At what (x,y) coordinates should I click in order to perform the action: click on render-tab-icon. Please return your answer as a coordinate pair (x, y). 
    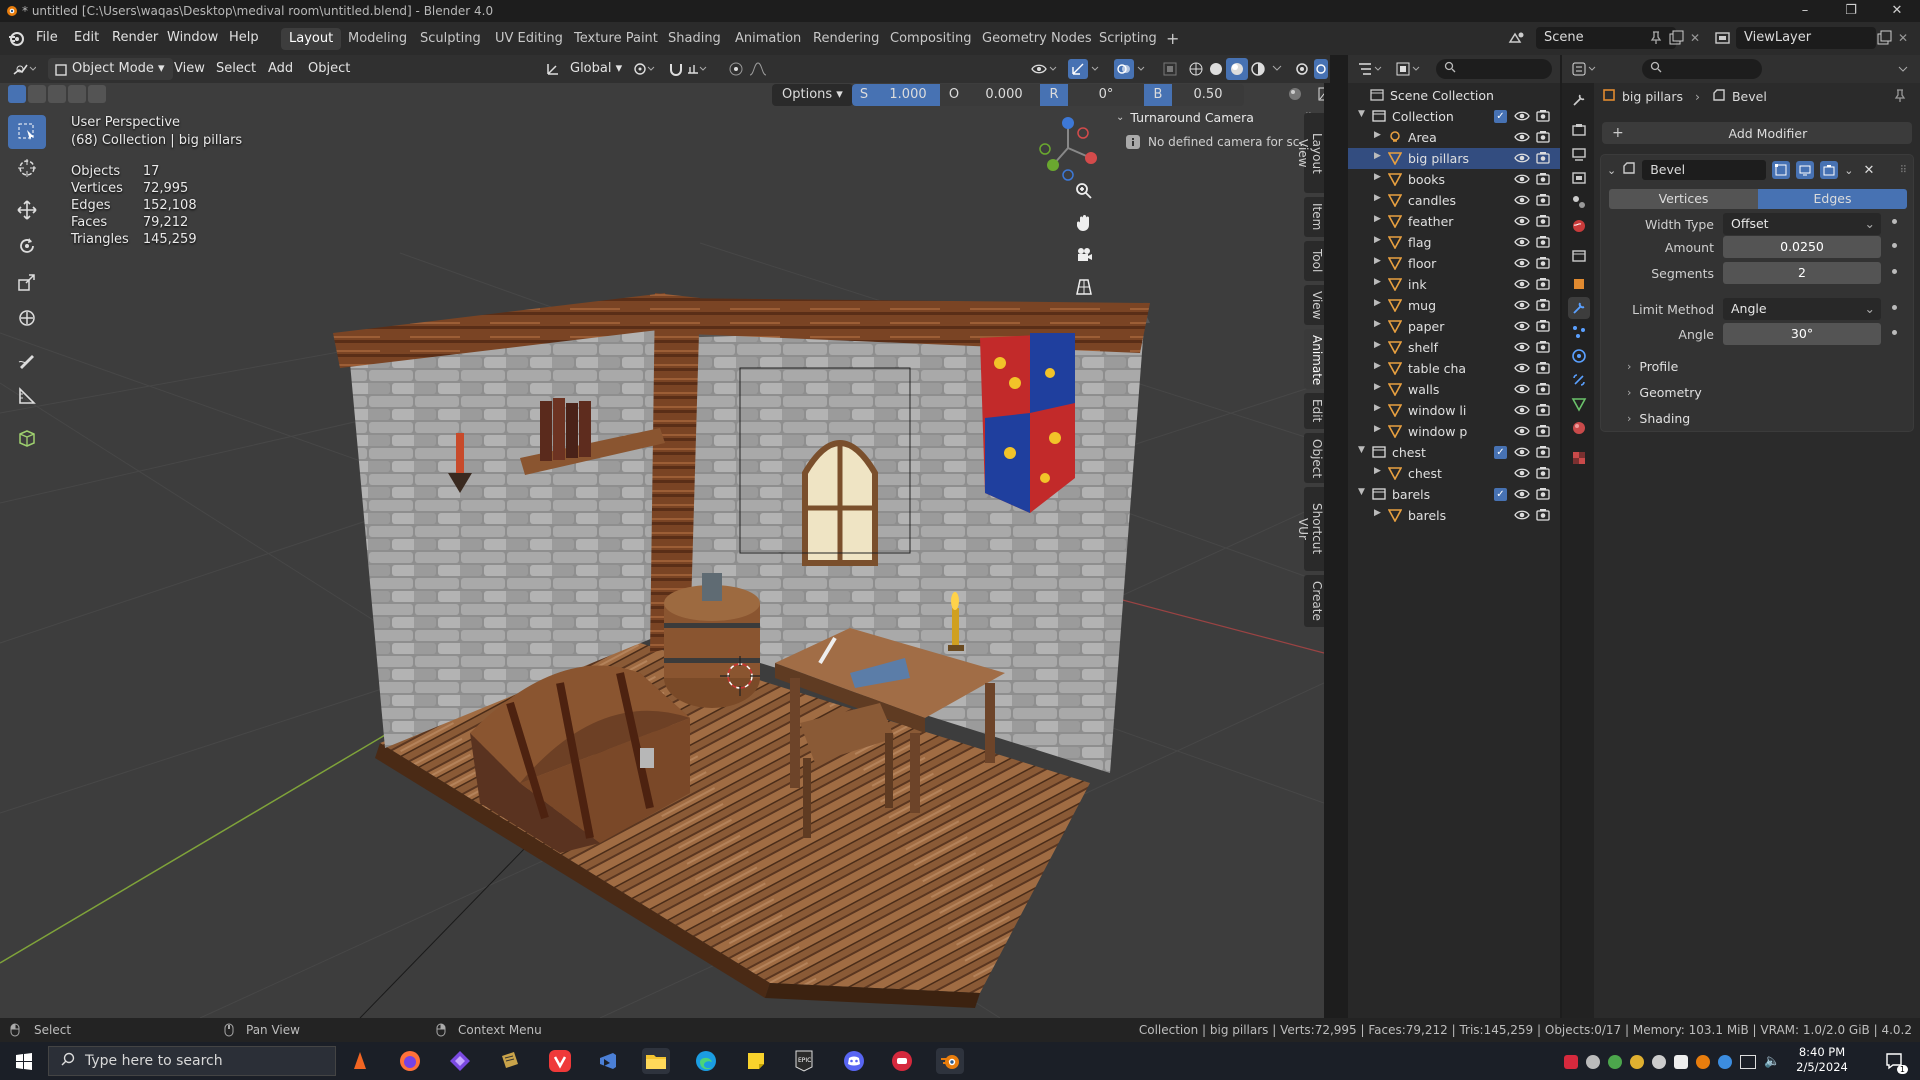
    Looking at the image, I should click on (1579, 130).